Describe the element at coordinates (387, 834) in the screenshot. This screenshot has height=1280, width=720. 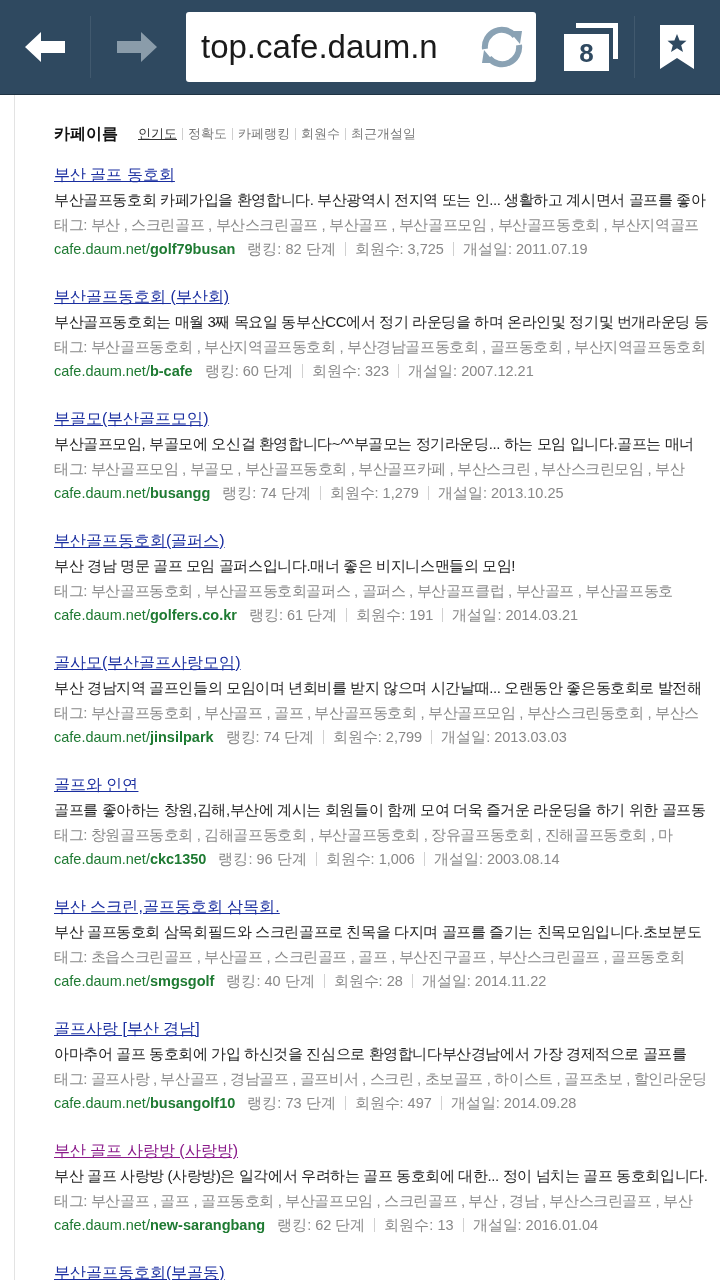
I see `result-tags: 태그: 창원골프동호회 , 김해골프동호회 , 부산골프동호회 , 장유골프동호회 , 진해골프동호회 , 마` at that location.